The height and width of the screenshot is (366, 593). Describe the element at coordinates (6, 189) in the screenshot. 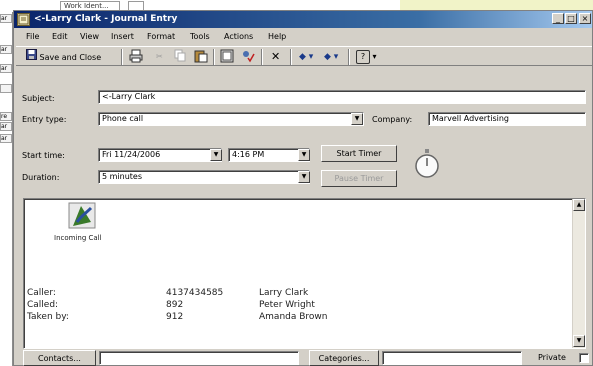

I see `background-left-column: ar ar ar re ar ar` at that location.